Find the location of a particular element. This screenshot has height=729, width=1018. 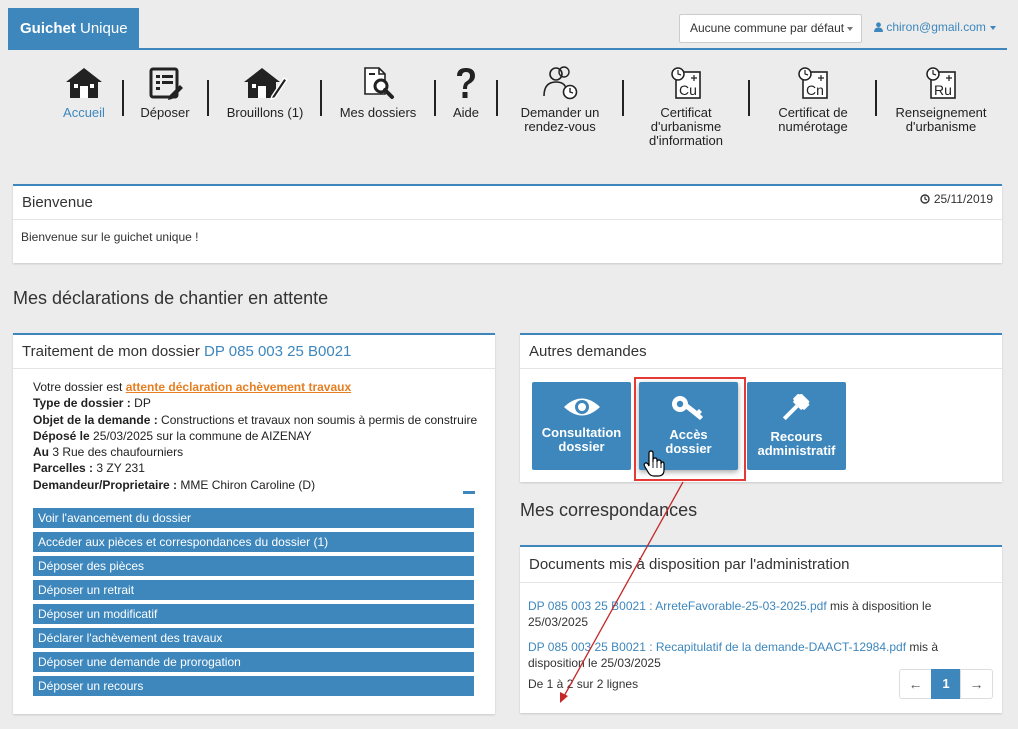

welcome-message: Bienvenue sur le guichet unique ! is located at coordinates (110, 237).